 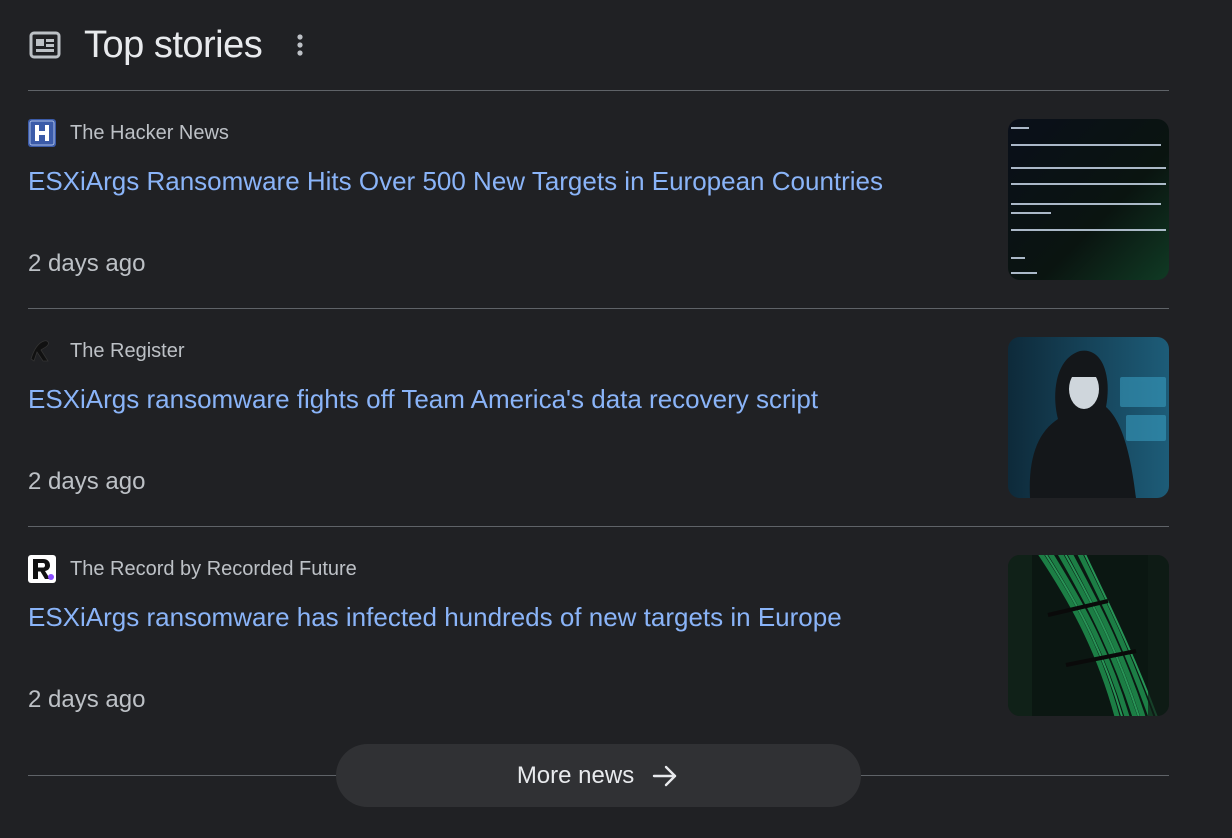 I want to click on source-row: The Register, so click(x=106, y=351).